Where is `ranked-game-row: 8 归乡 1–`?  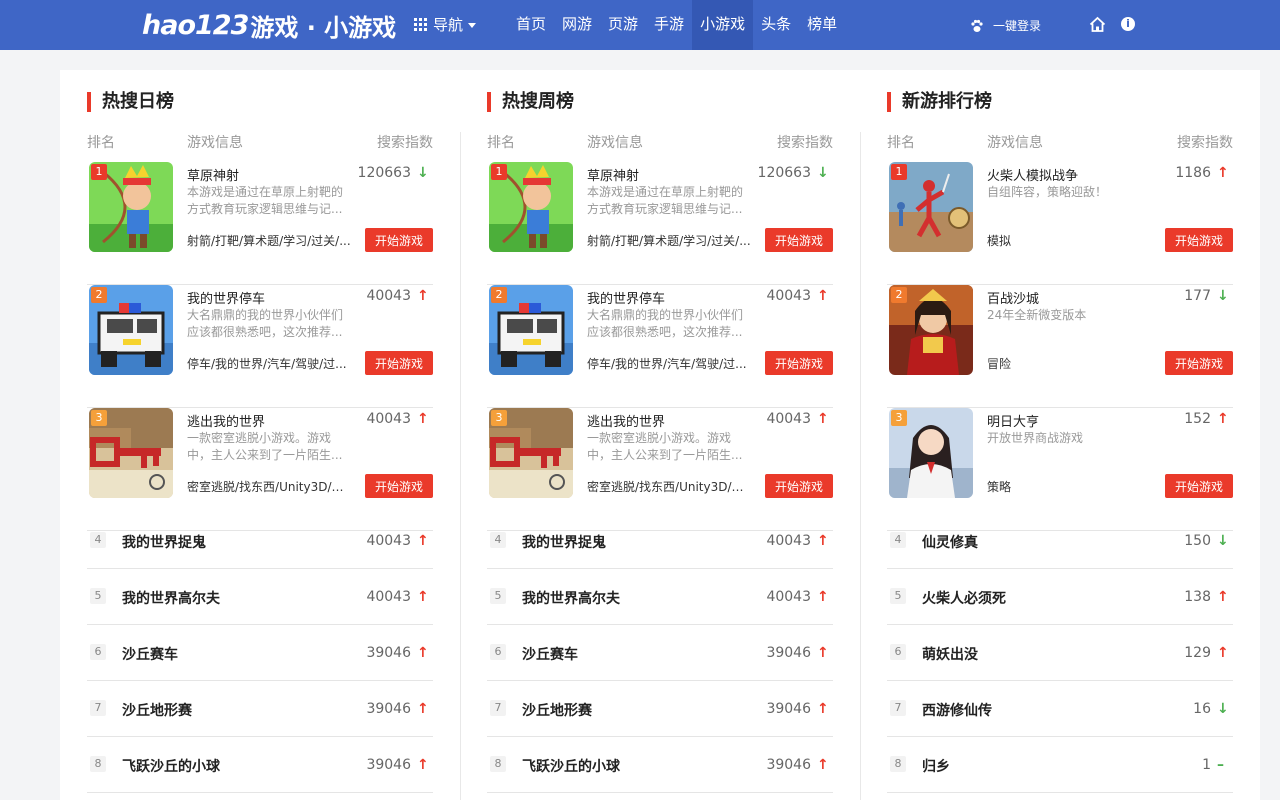
ranked-game-row: 8 归乡 1– is located at coordinates (1060, 765).